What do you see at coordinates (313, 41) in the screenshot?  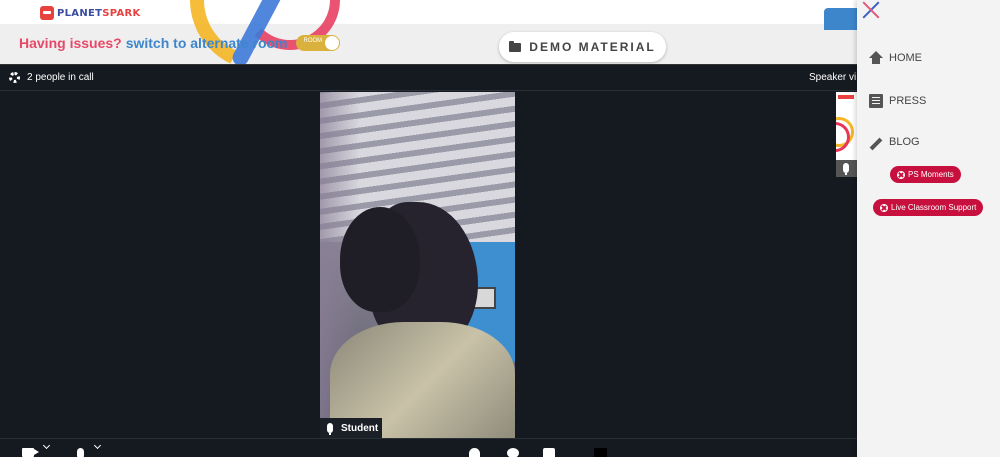 I see `room-toggle-label: ROOM` at bounding box center [313, 41].